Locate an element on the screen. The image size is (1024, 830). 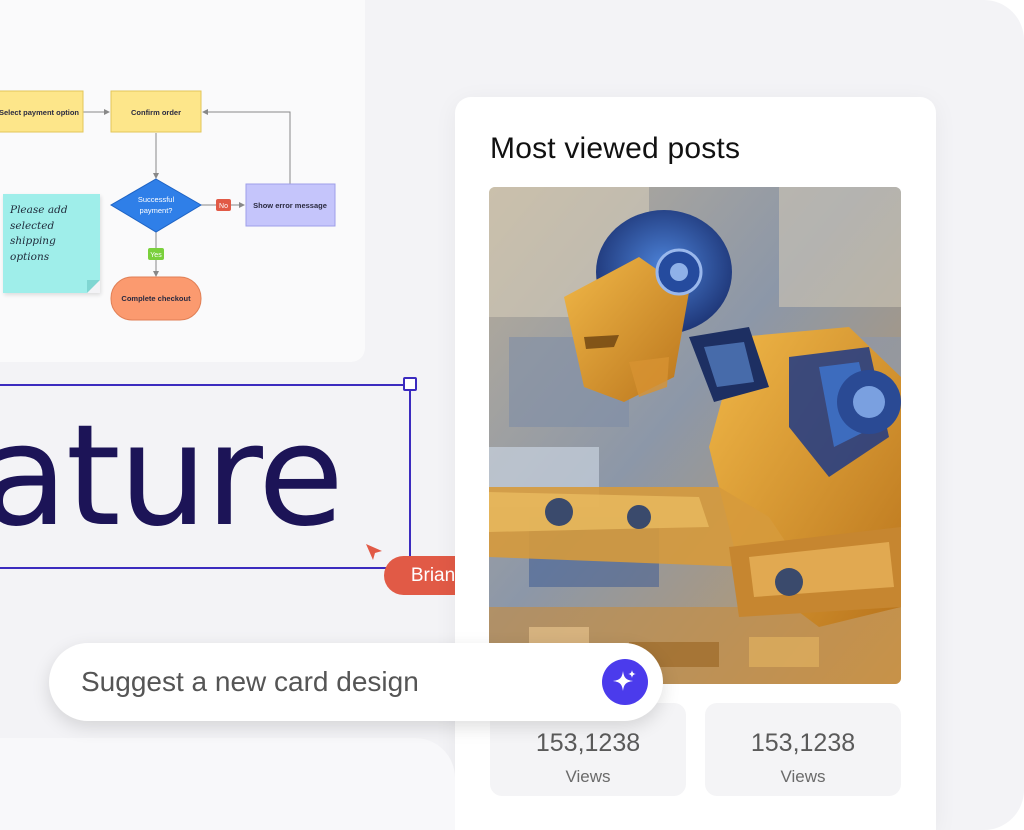
stat-views-2: 153,1238 Views is located at coordinates (803, 749).